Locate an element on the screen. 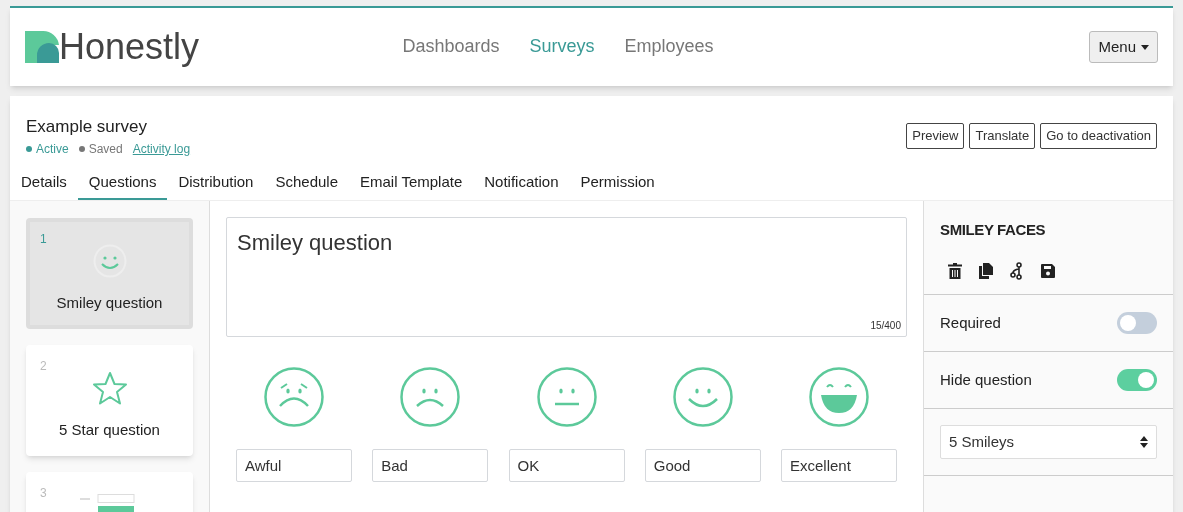 This screenshot has width=1183, height=512. tab: Schedule is located at coordinates (306, 183).